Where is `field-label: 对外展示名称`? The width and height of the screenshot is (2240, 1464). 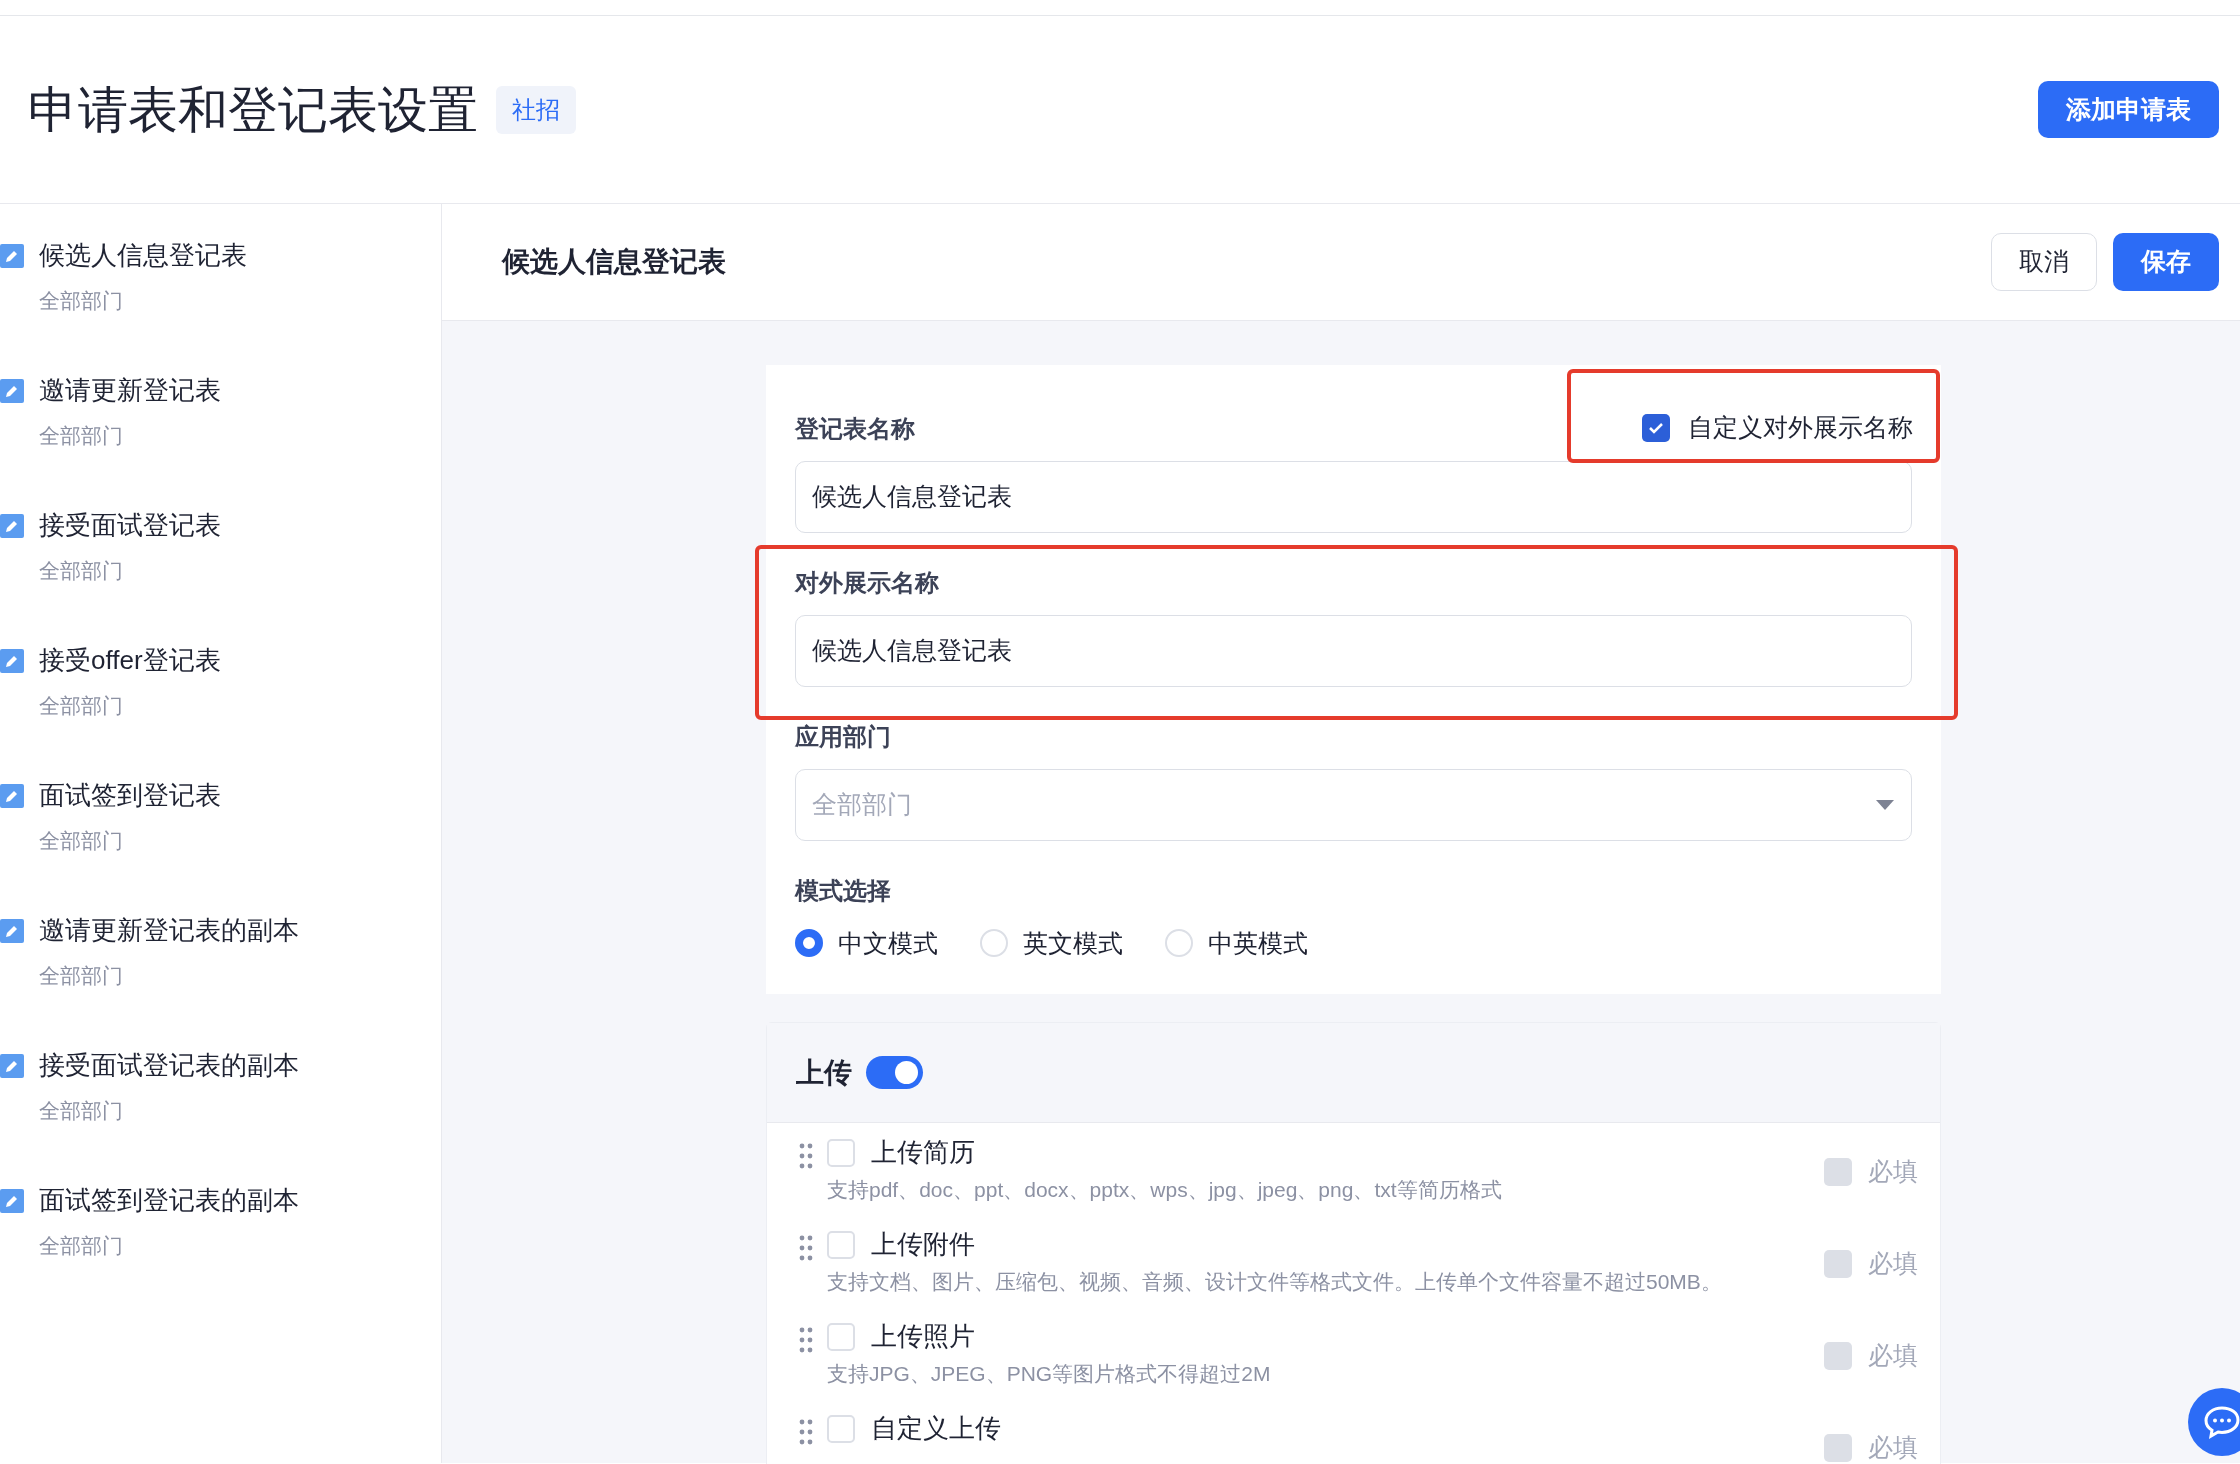 field-label: 对外展示名称 is located at coordinates (867, 582).